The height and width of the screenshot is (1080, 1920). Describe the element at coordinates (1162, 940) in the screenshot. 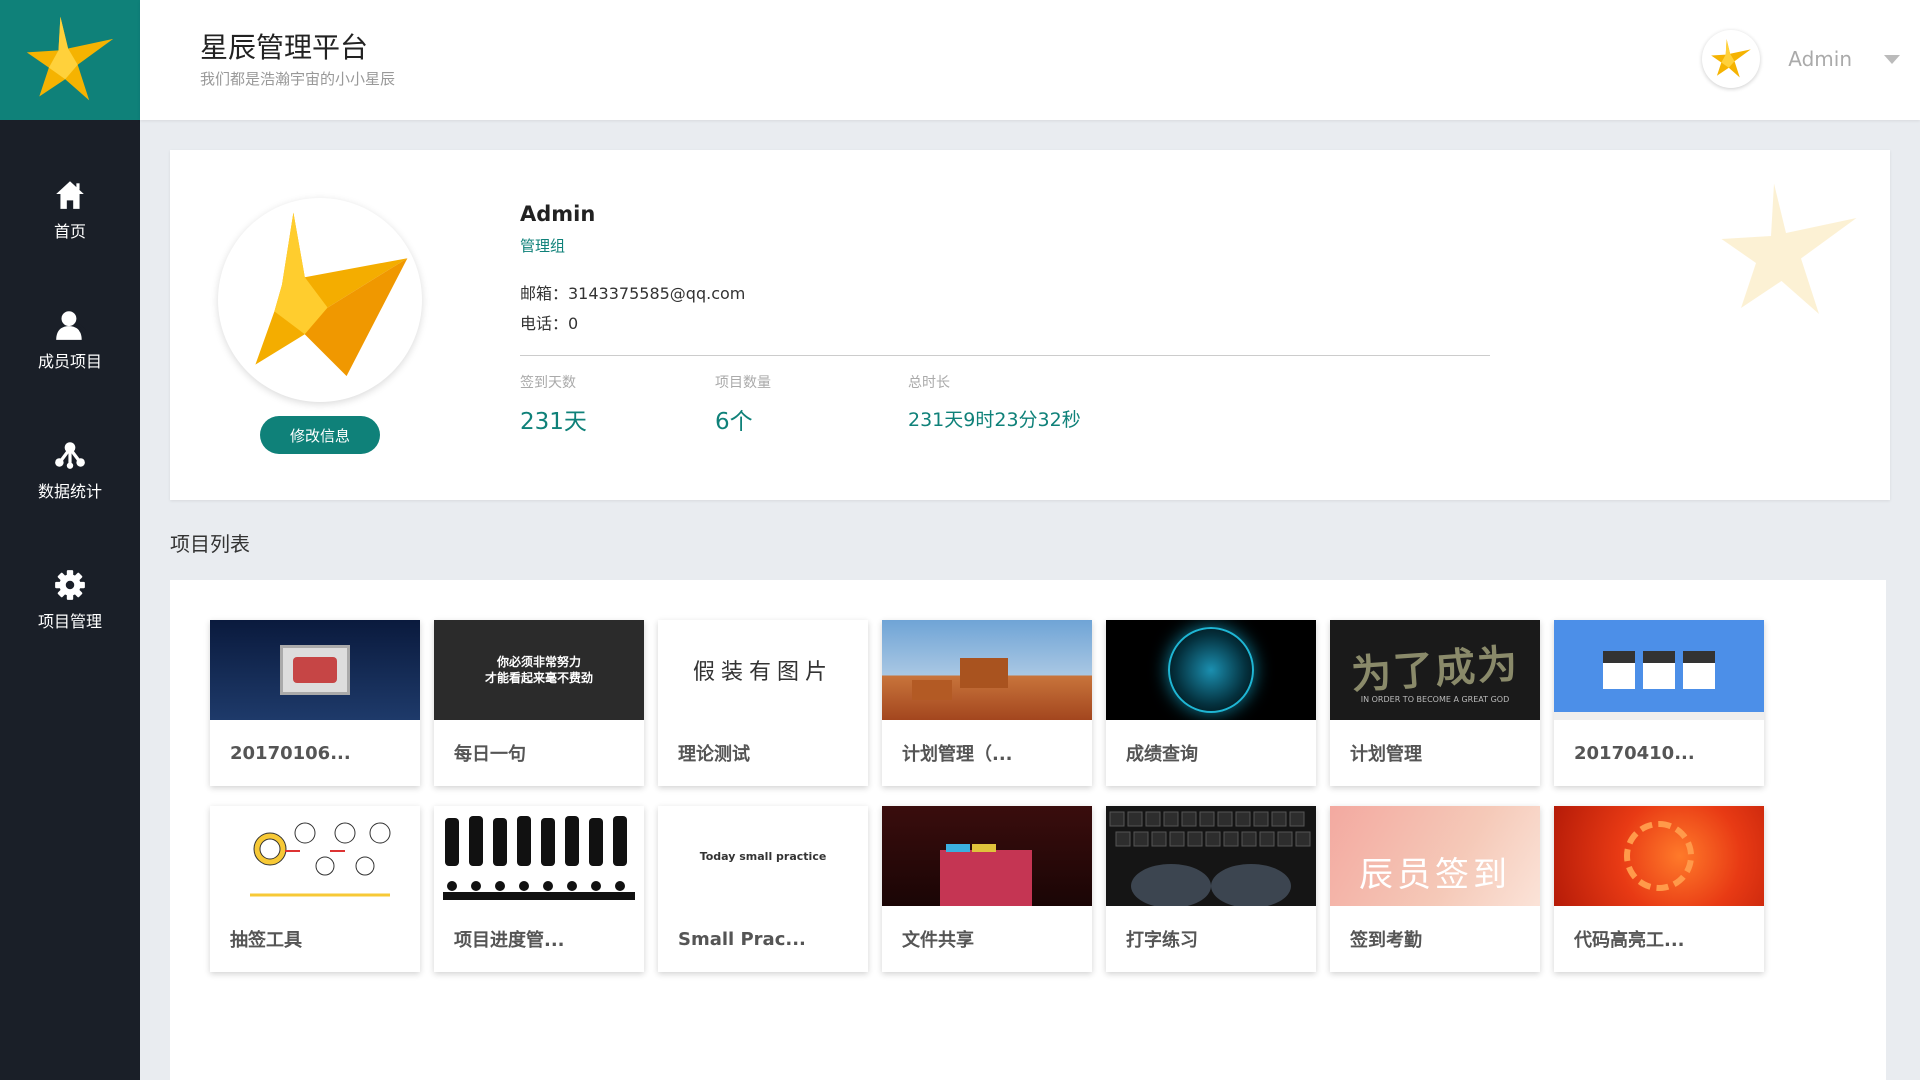

I see `project-name: 打字练习` at that location.